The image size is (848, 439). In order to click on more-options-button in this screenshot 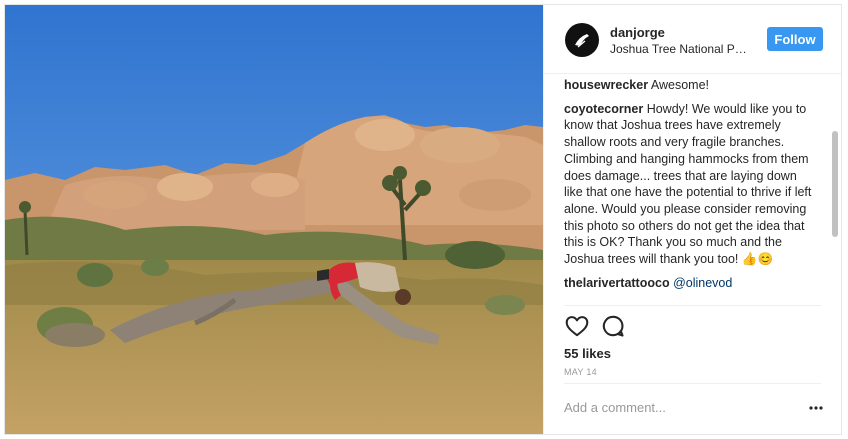, I will do `click(816, 408)`.